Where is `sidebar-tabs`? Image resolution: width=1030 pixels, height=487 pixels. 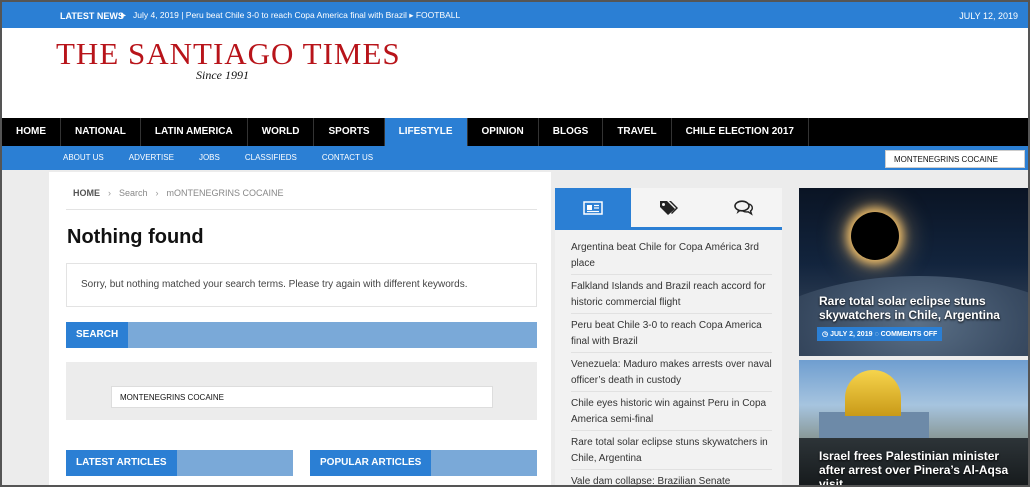
sidebar-tabs is located at coordinates (668, 209).